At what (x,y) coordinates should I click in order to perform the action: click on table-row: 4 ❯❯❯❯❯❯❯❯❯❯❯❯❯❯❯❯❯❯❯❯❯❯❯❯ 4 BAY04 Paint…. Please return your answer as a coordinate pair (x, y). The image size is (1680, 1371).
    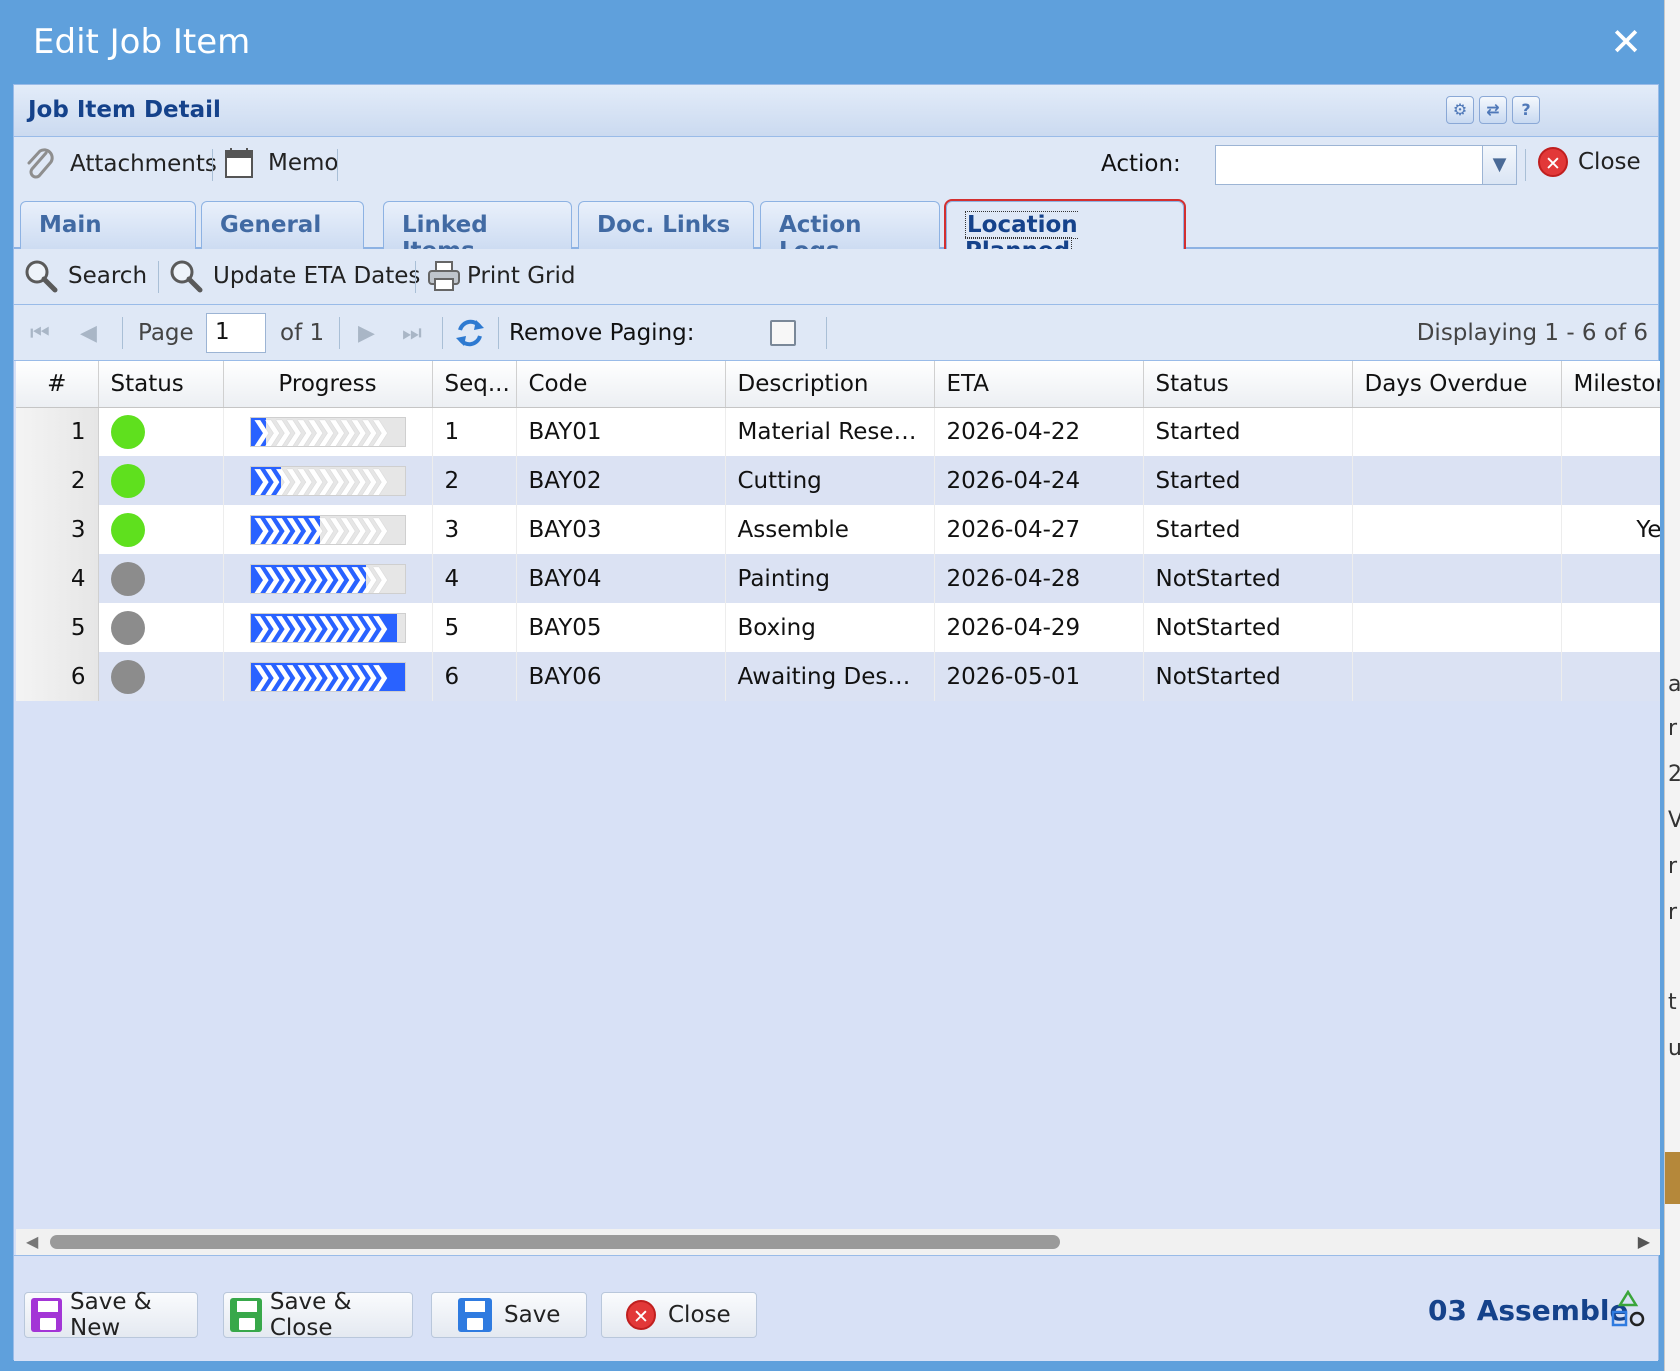
    Looking at the image, I should click on (838, 578).